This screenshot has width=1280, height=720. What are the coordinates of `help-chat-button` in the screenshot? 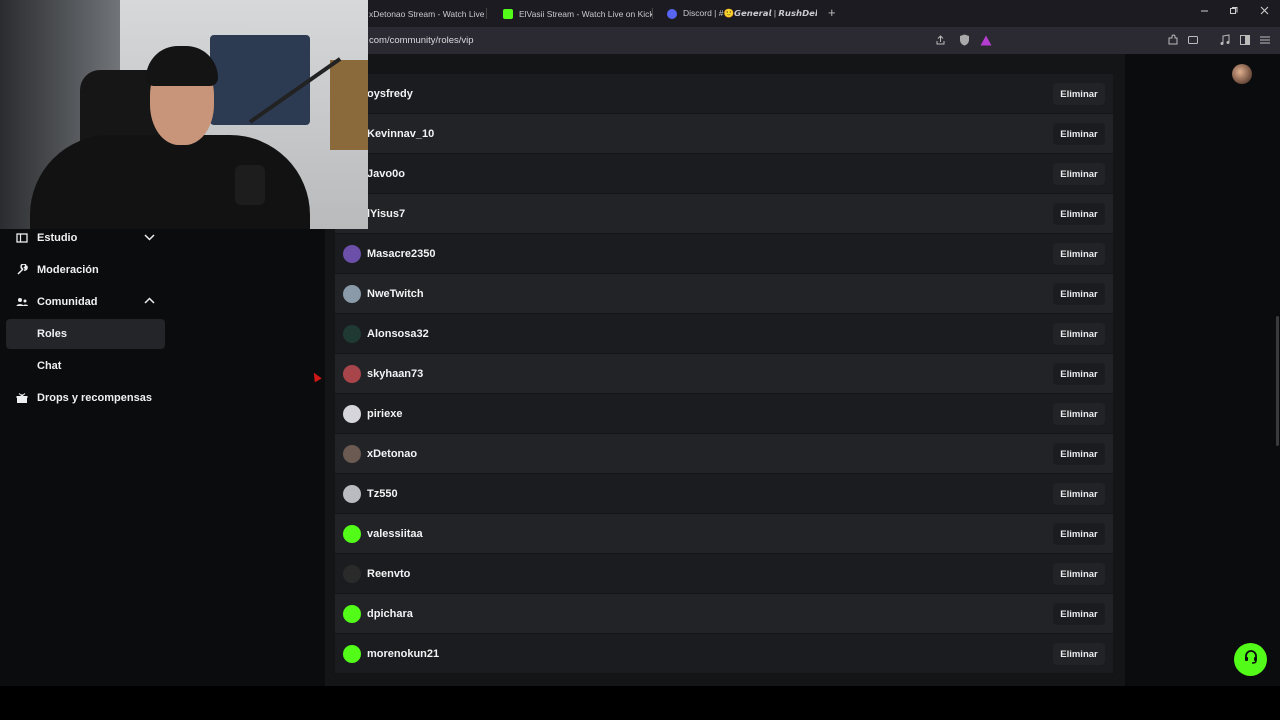 It's located at (1250, 659).